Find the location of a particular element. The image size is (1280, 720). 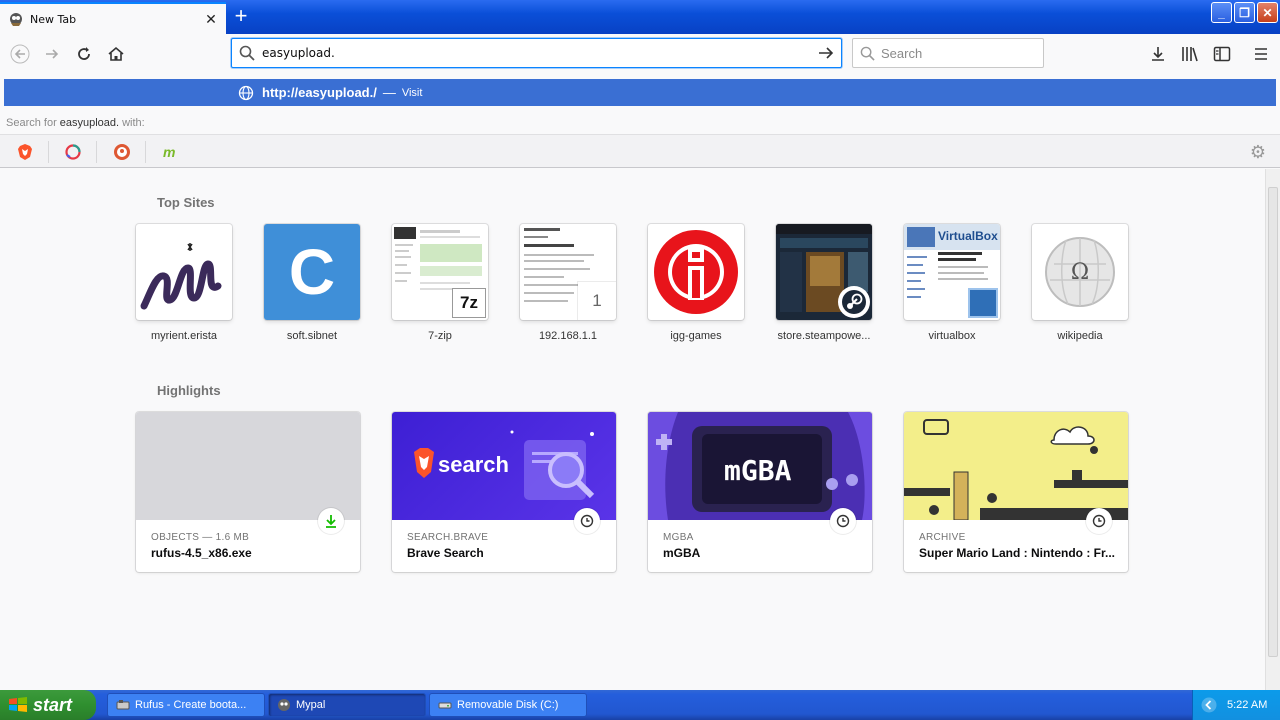

window-controls: _ ❐ ✕ is located at coordinates (1244, 12).